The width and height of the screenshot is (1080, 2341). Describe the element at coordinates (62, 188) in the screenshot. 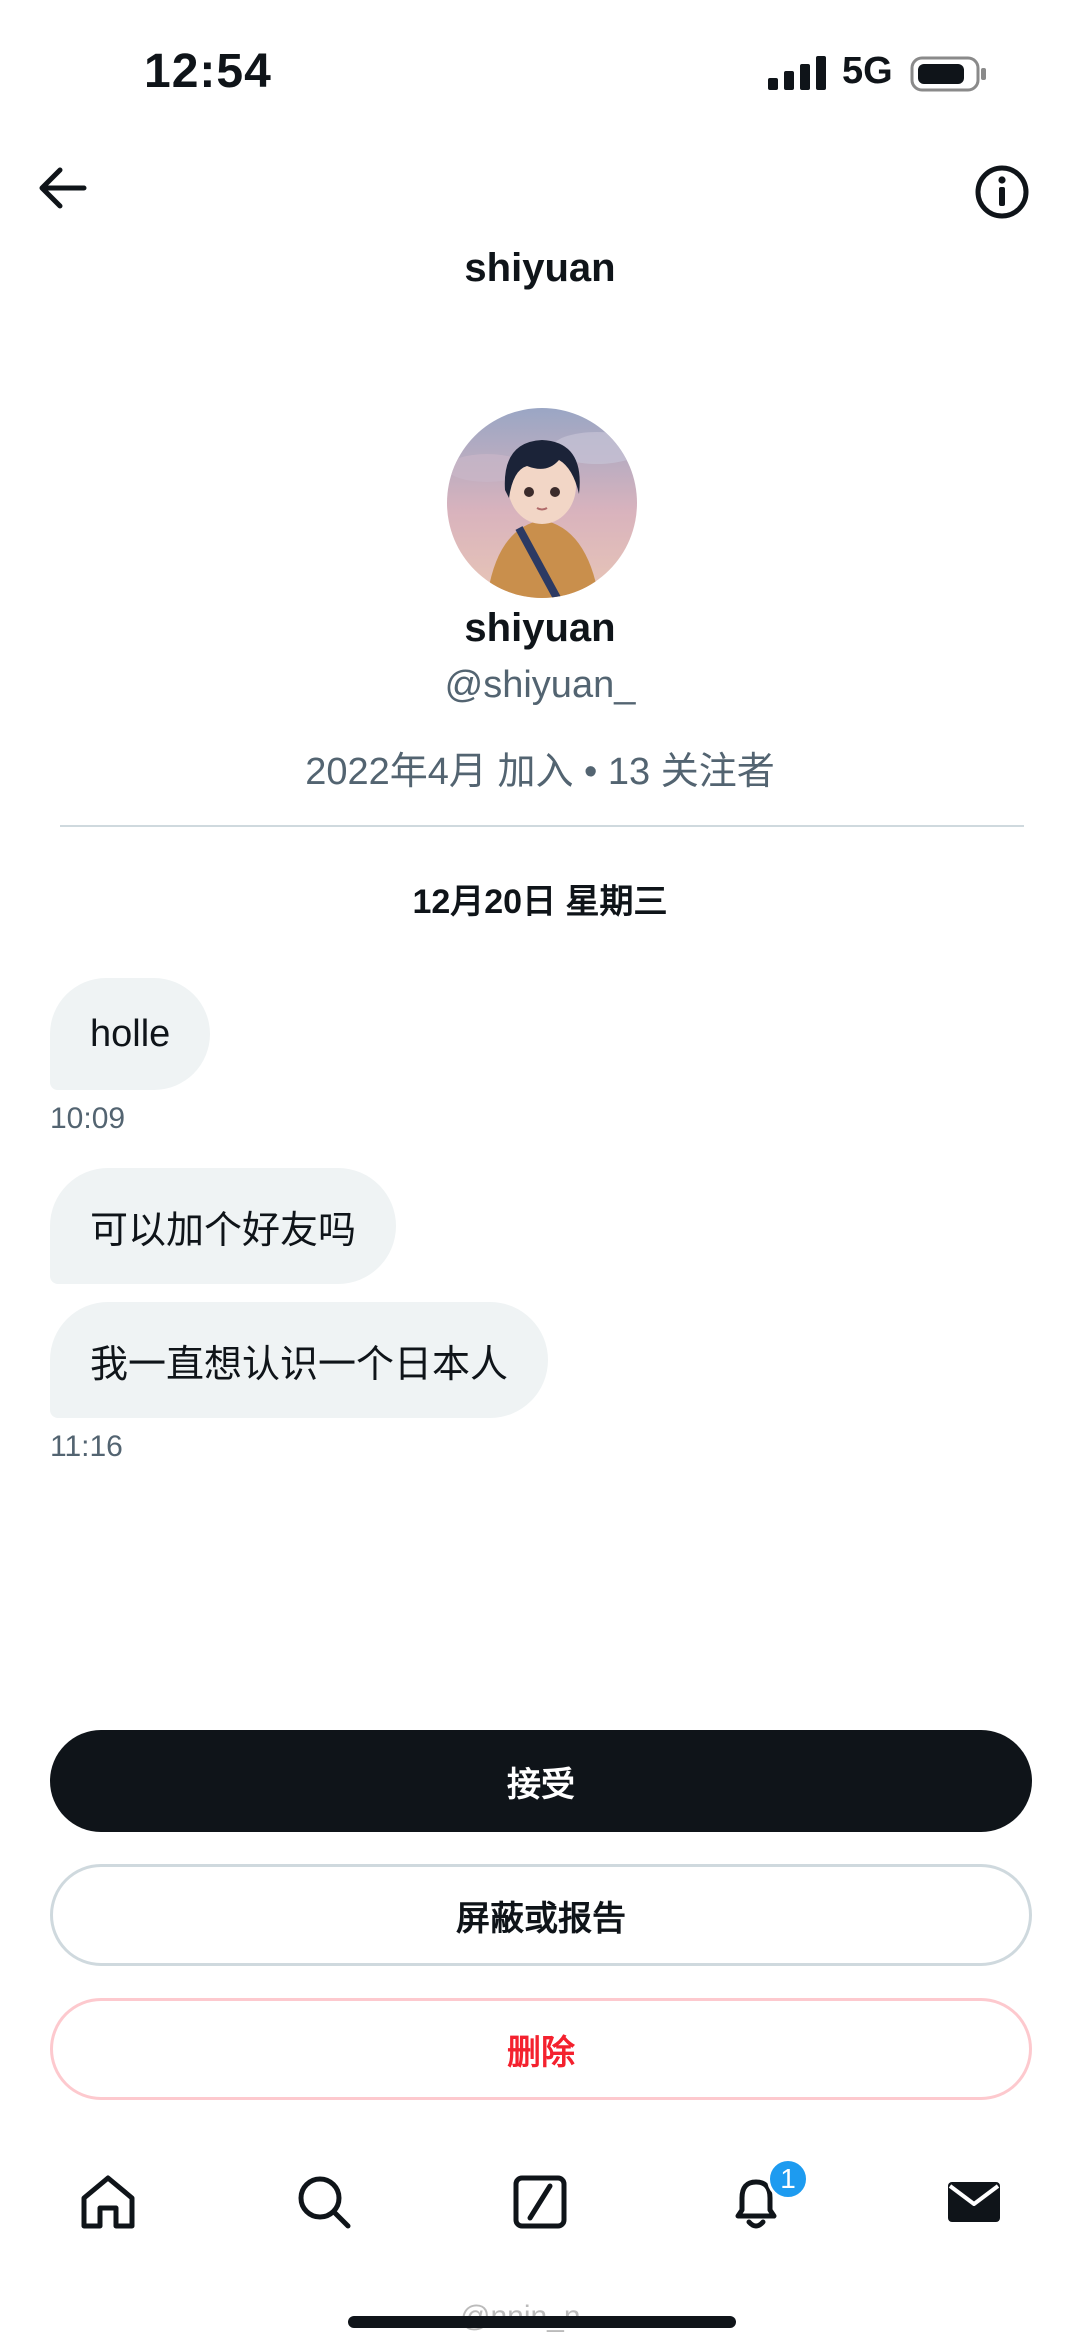

I see `back-arrow-icon` at that location.